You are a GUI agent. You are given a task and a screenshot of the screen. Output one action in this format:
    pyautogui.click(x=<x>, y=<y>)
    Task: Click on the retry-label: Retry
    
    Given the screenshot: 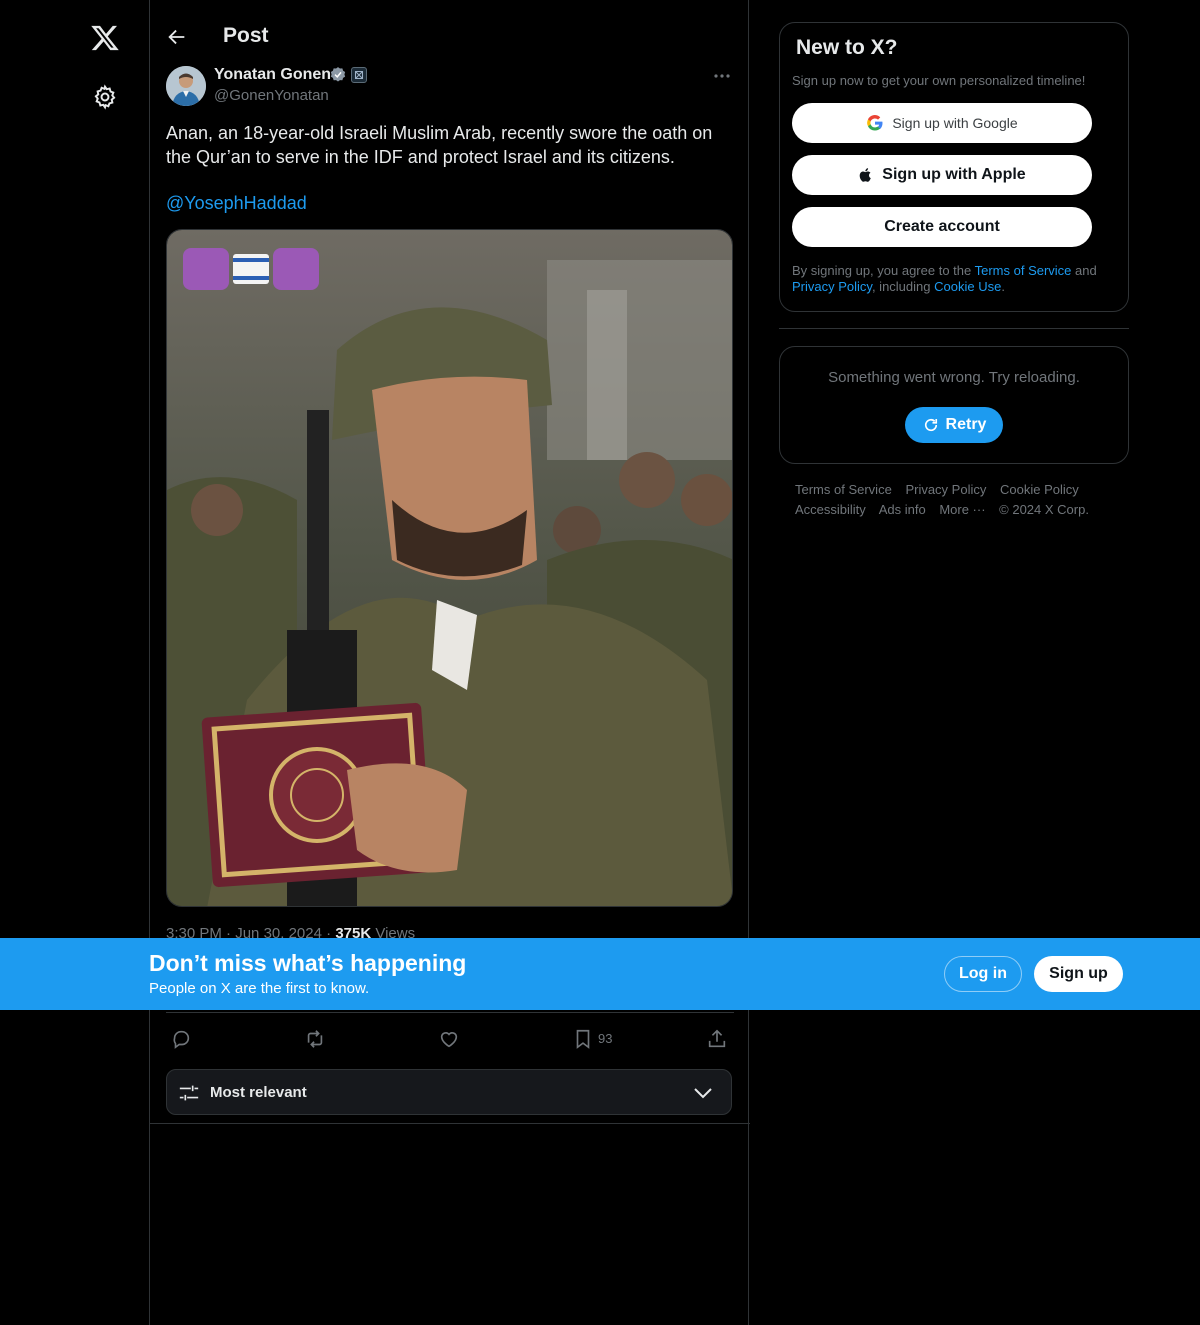 What is the action you would take?
    pyautogui.click(x=966, y=424)
    